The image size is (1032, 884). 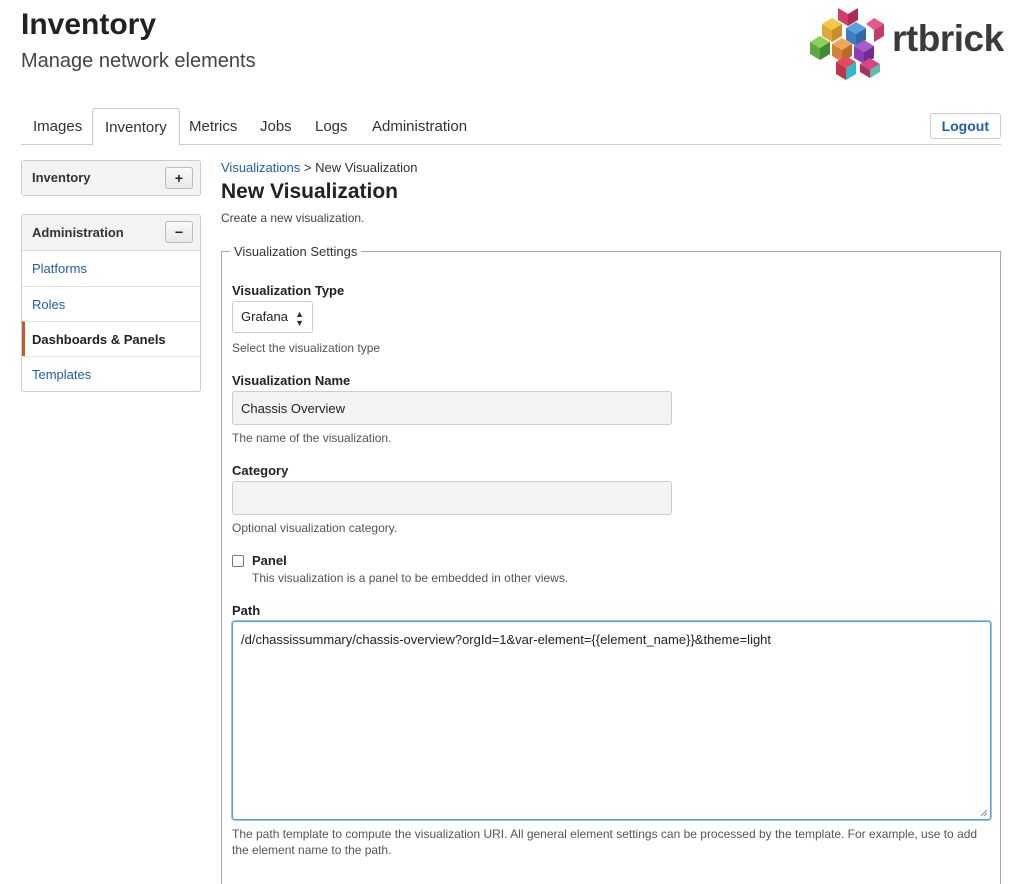 I want to click on breadcrumb-visualizations-link: Visualizations, so click(x=260, y=167).